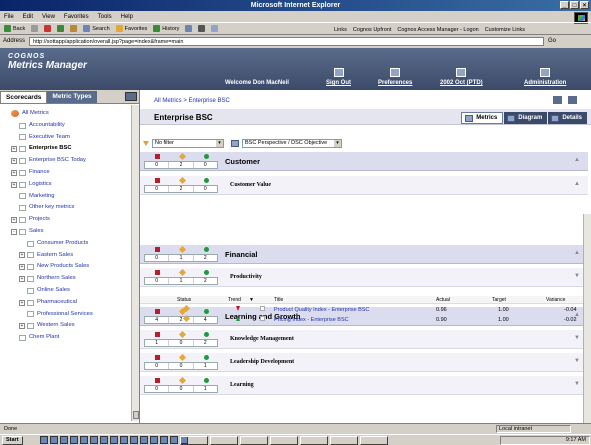 The height and width of the screenshot is (445, 591). What do you see at coordinates (364, 161) in the screenshot?
I see `perspective-header: 0 2 0 Customer ▲` at bounding box center [364, 161].